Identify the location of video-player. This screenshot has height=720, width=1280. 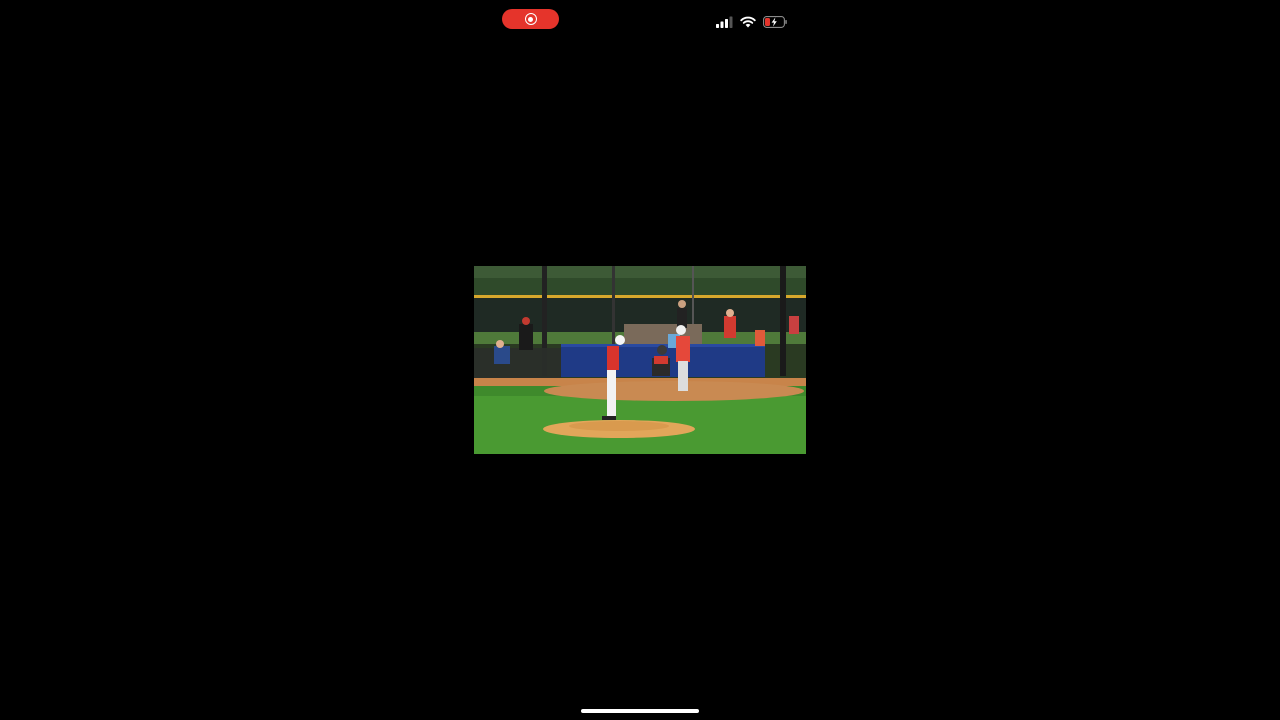
(640, 360).